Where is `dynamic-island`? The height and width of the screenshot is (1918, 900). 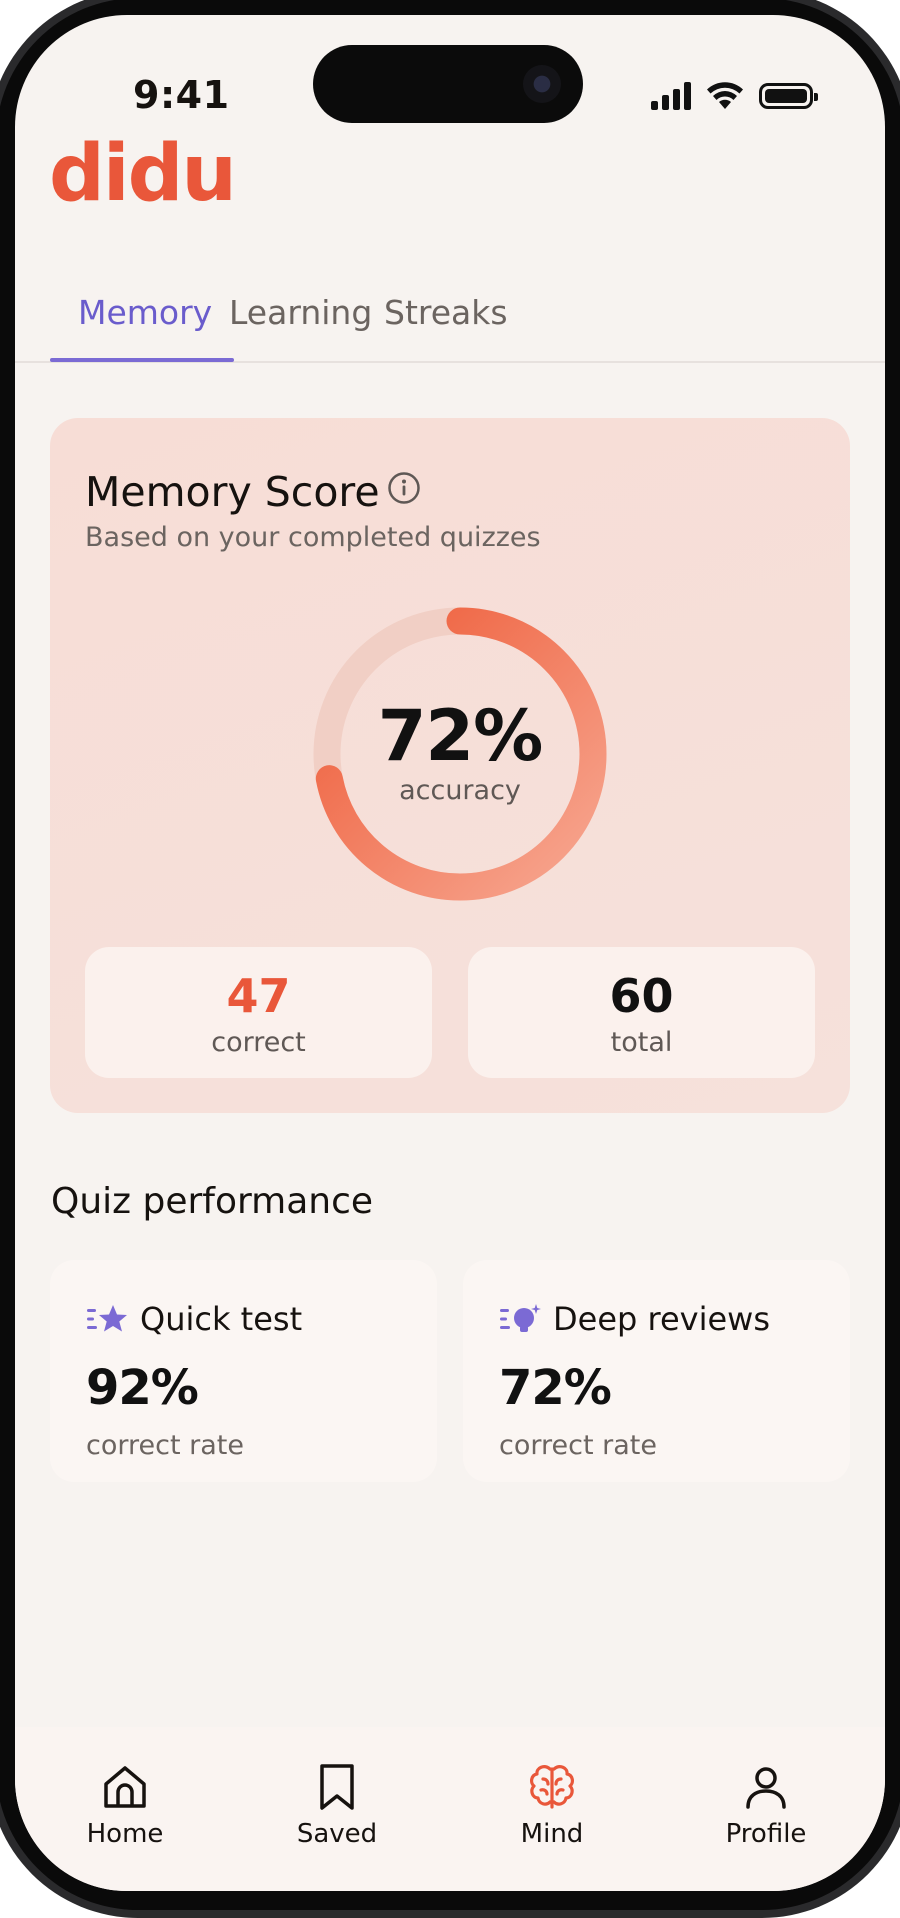 dynamic-island is located at coordinates (448, 84).